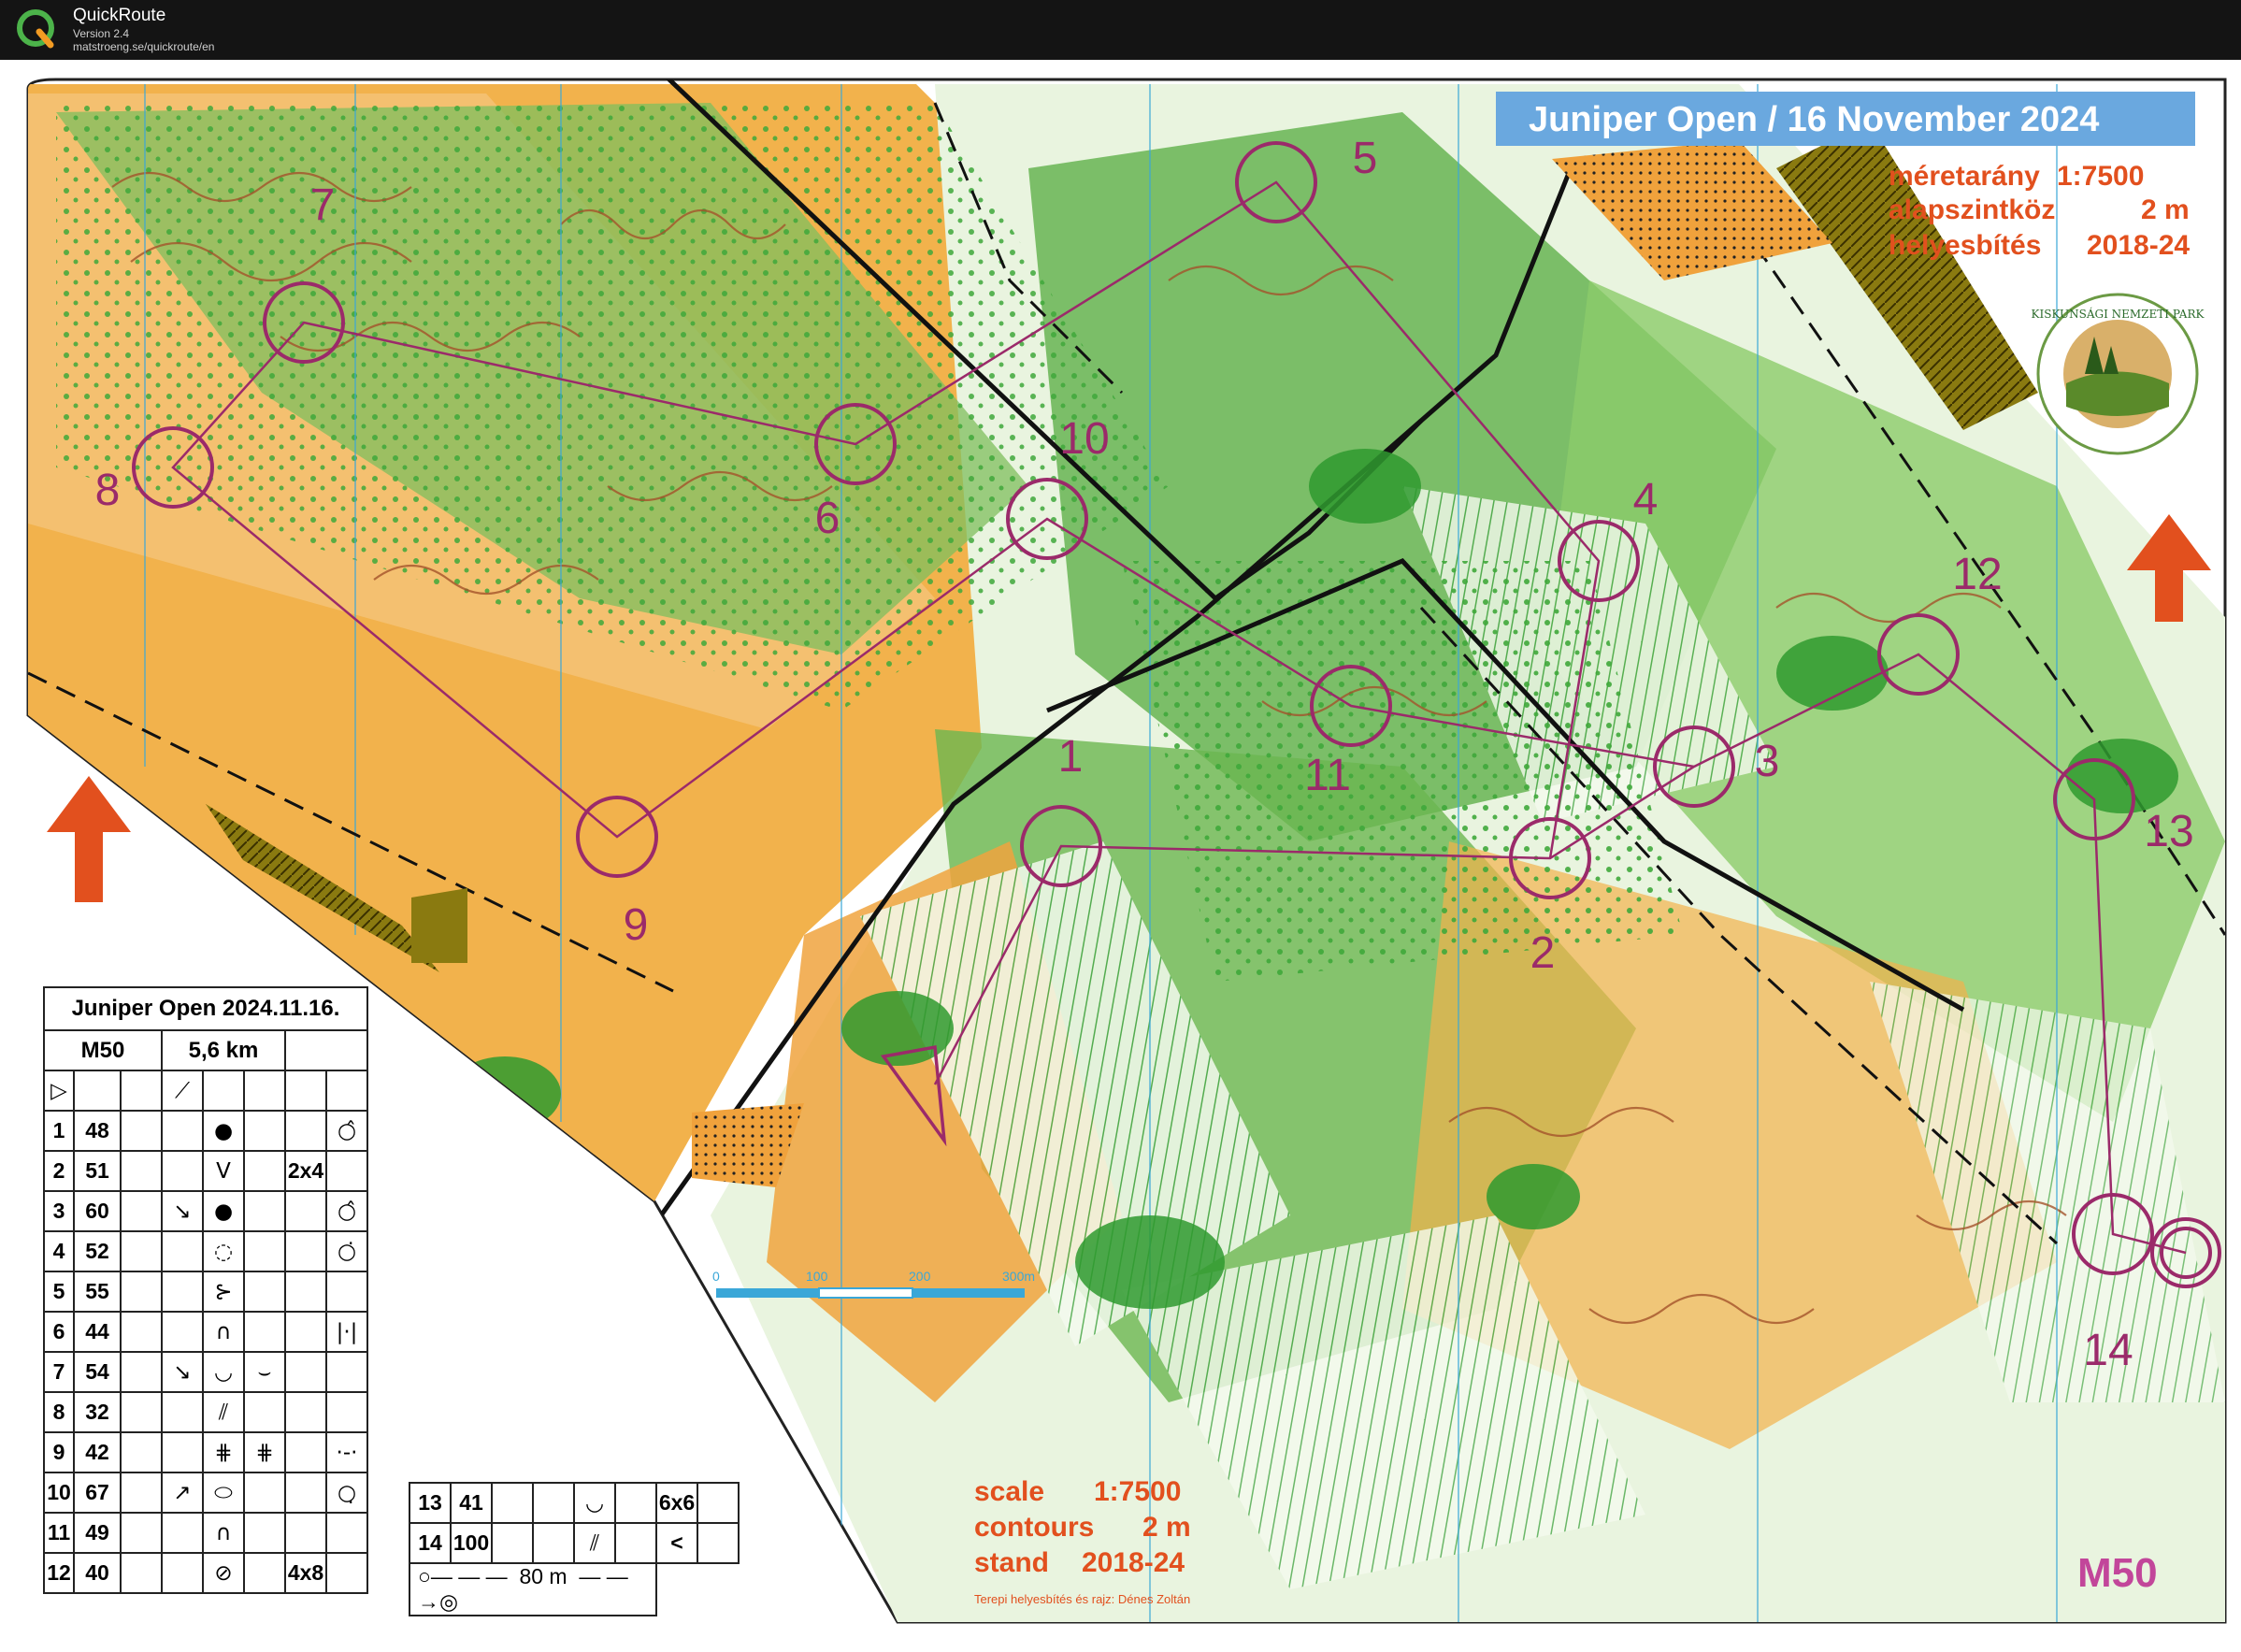 This screenshot has width=2241, height=1652. Describe the element at coordinates (574, 1543) in the screenshot. I see `cd-row: 14 100 ⫽ <` at that location.